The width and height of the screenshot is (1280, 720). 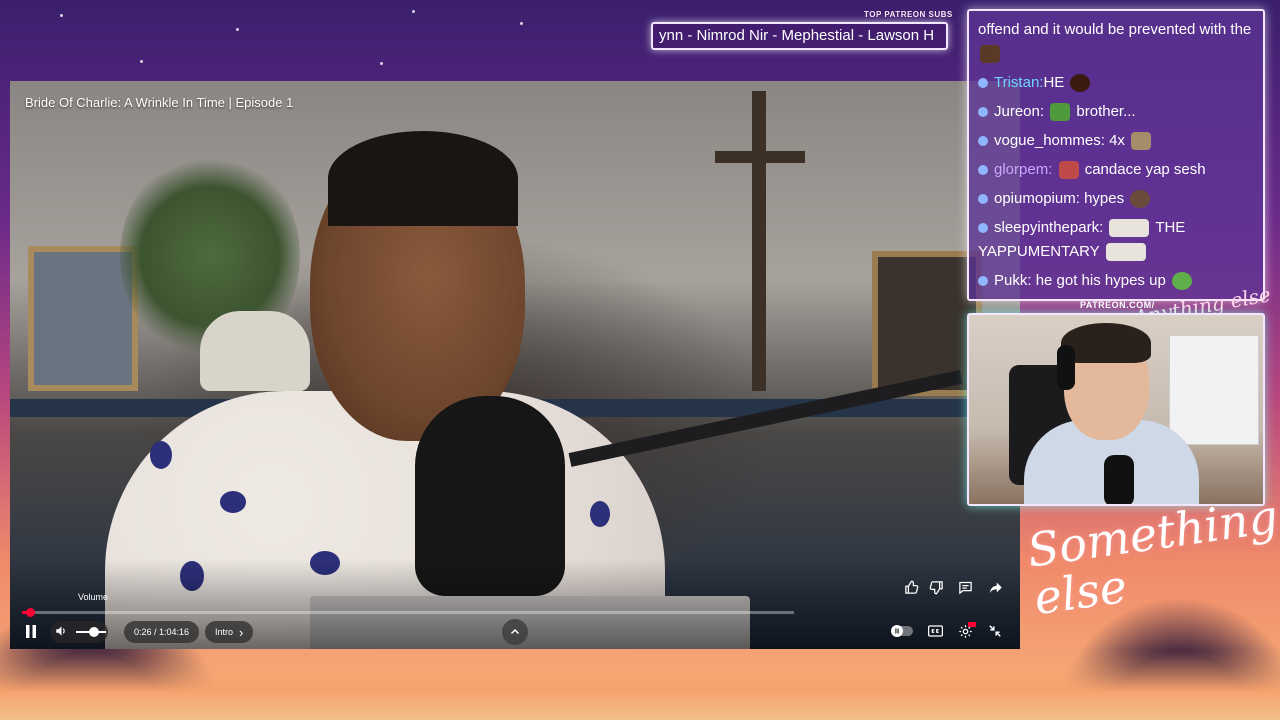 What do you see at coordinates (965, 631) in the screenshot?
I see `settings-gear-icon` at bounding box center [965, 631].